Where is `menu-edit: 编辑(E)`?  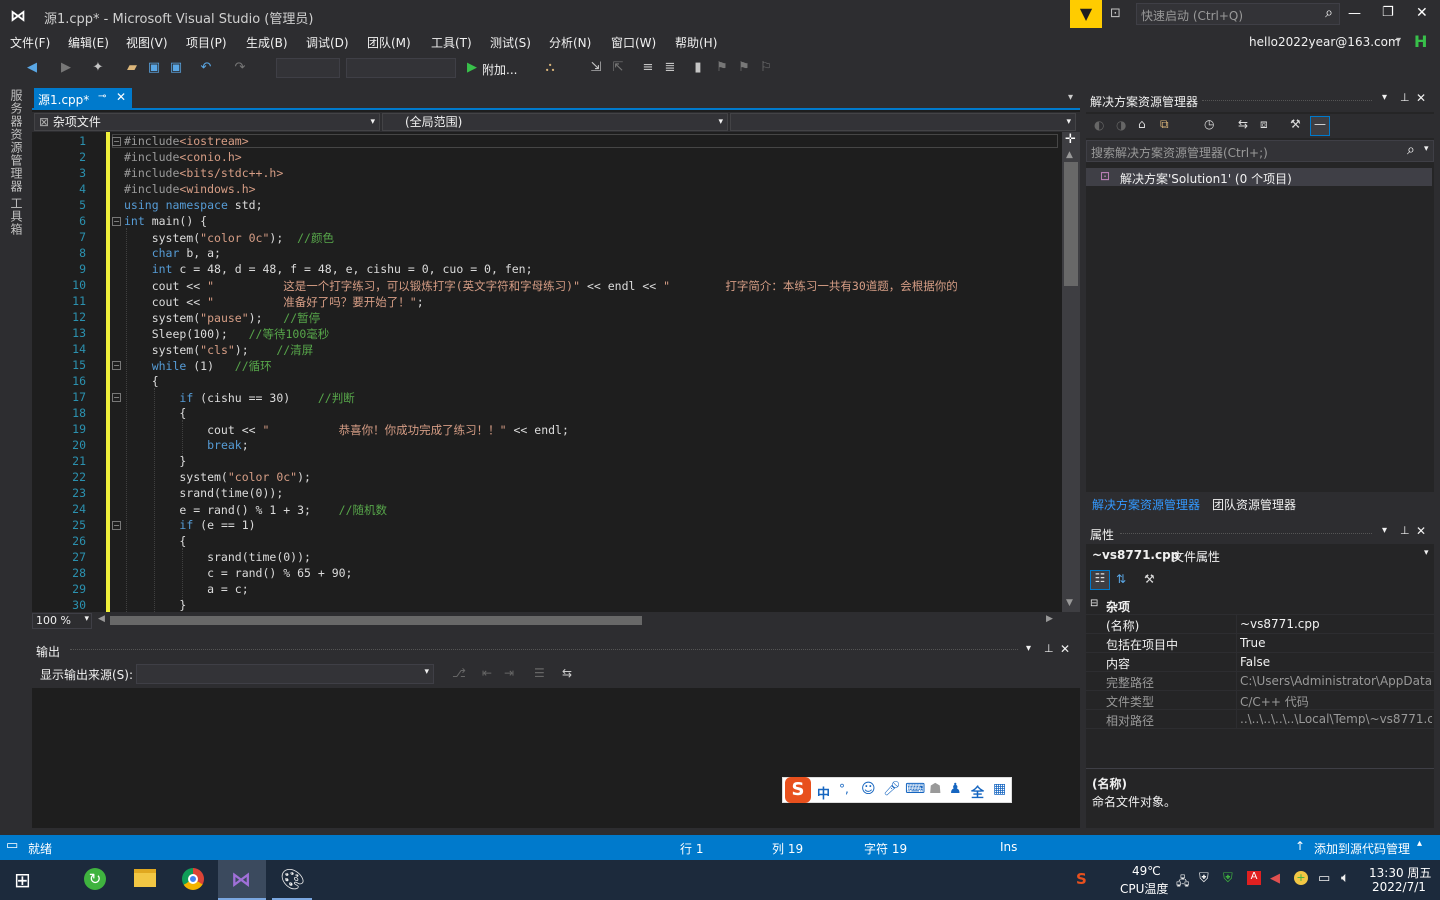 menu-edit: 编辑(E) is located at coordinates (88, 42).